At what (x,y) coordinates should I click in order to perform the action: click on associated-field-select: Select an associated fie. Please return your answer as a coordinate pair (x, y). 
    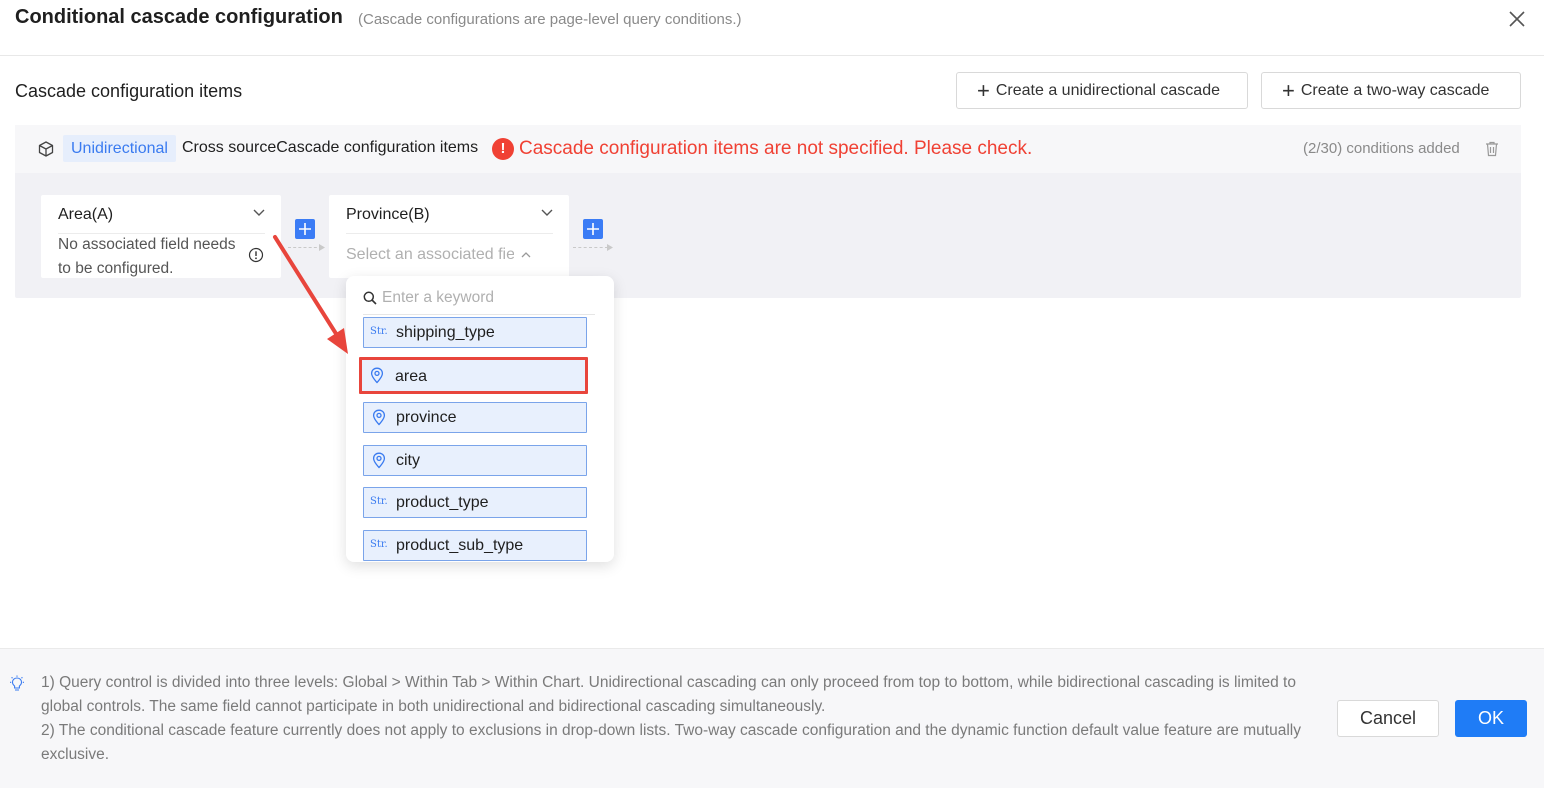
    Looking at the image, I should click on (430, 255).